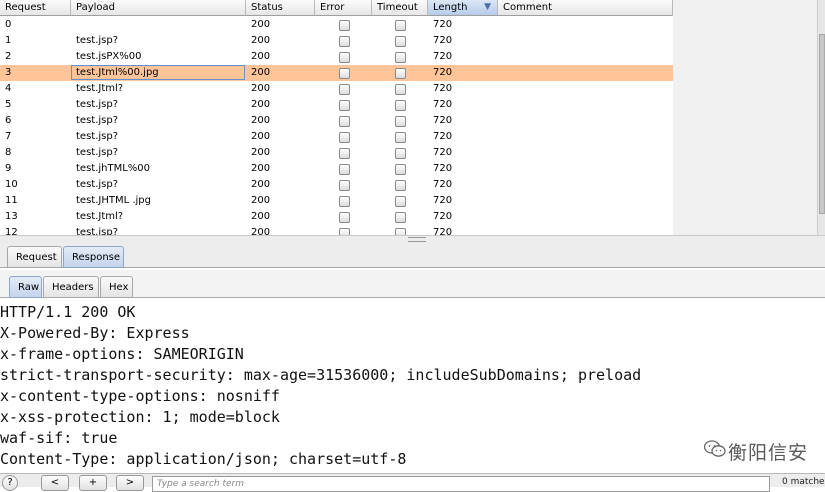 This screenshot has width=825, height=492. What do you see at coordinates (158, 72) in the screenshot?
I see `cell-focus-outline` at bounding box center [158, 72].